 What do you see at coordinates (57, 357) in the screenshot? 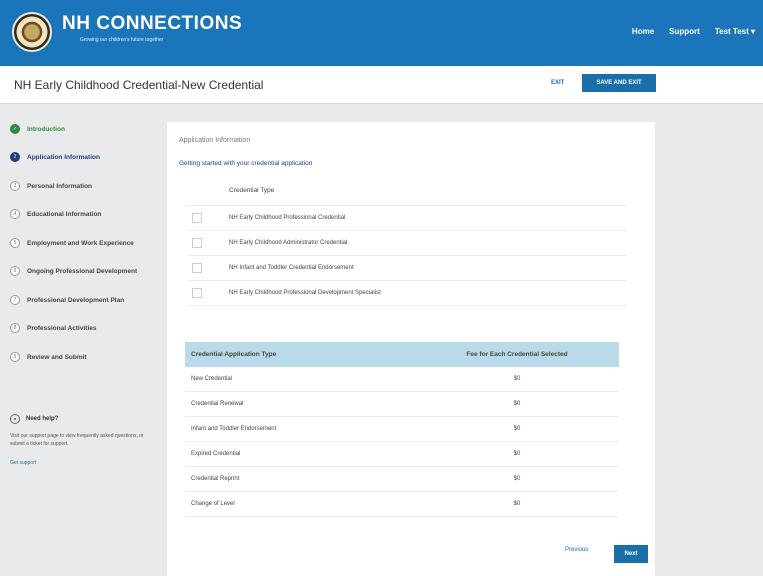
I see `step-label: Review and Submit` at bounding box center [57, 357].